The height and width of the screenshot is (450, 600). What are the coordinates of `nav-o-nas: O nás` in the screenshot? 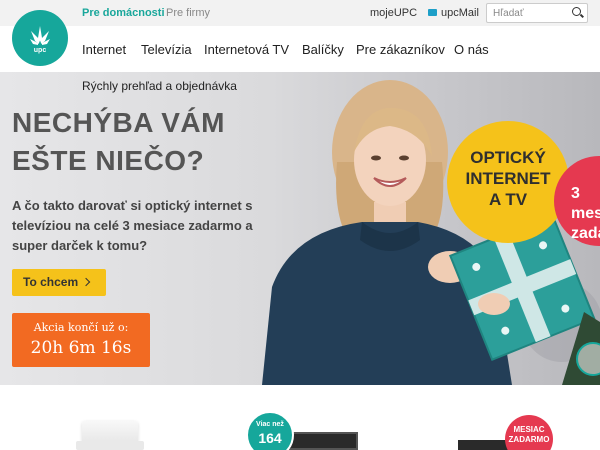 It's located at (471, 49).